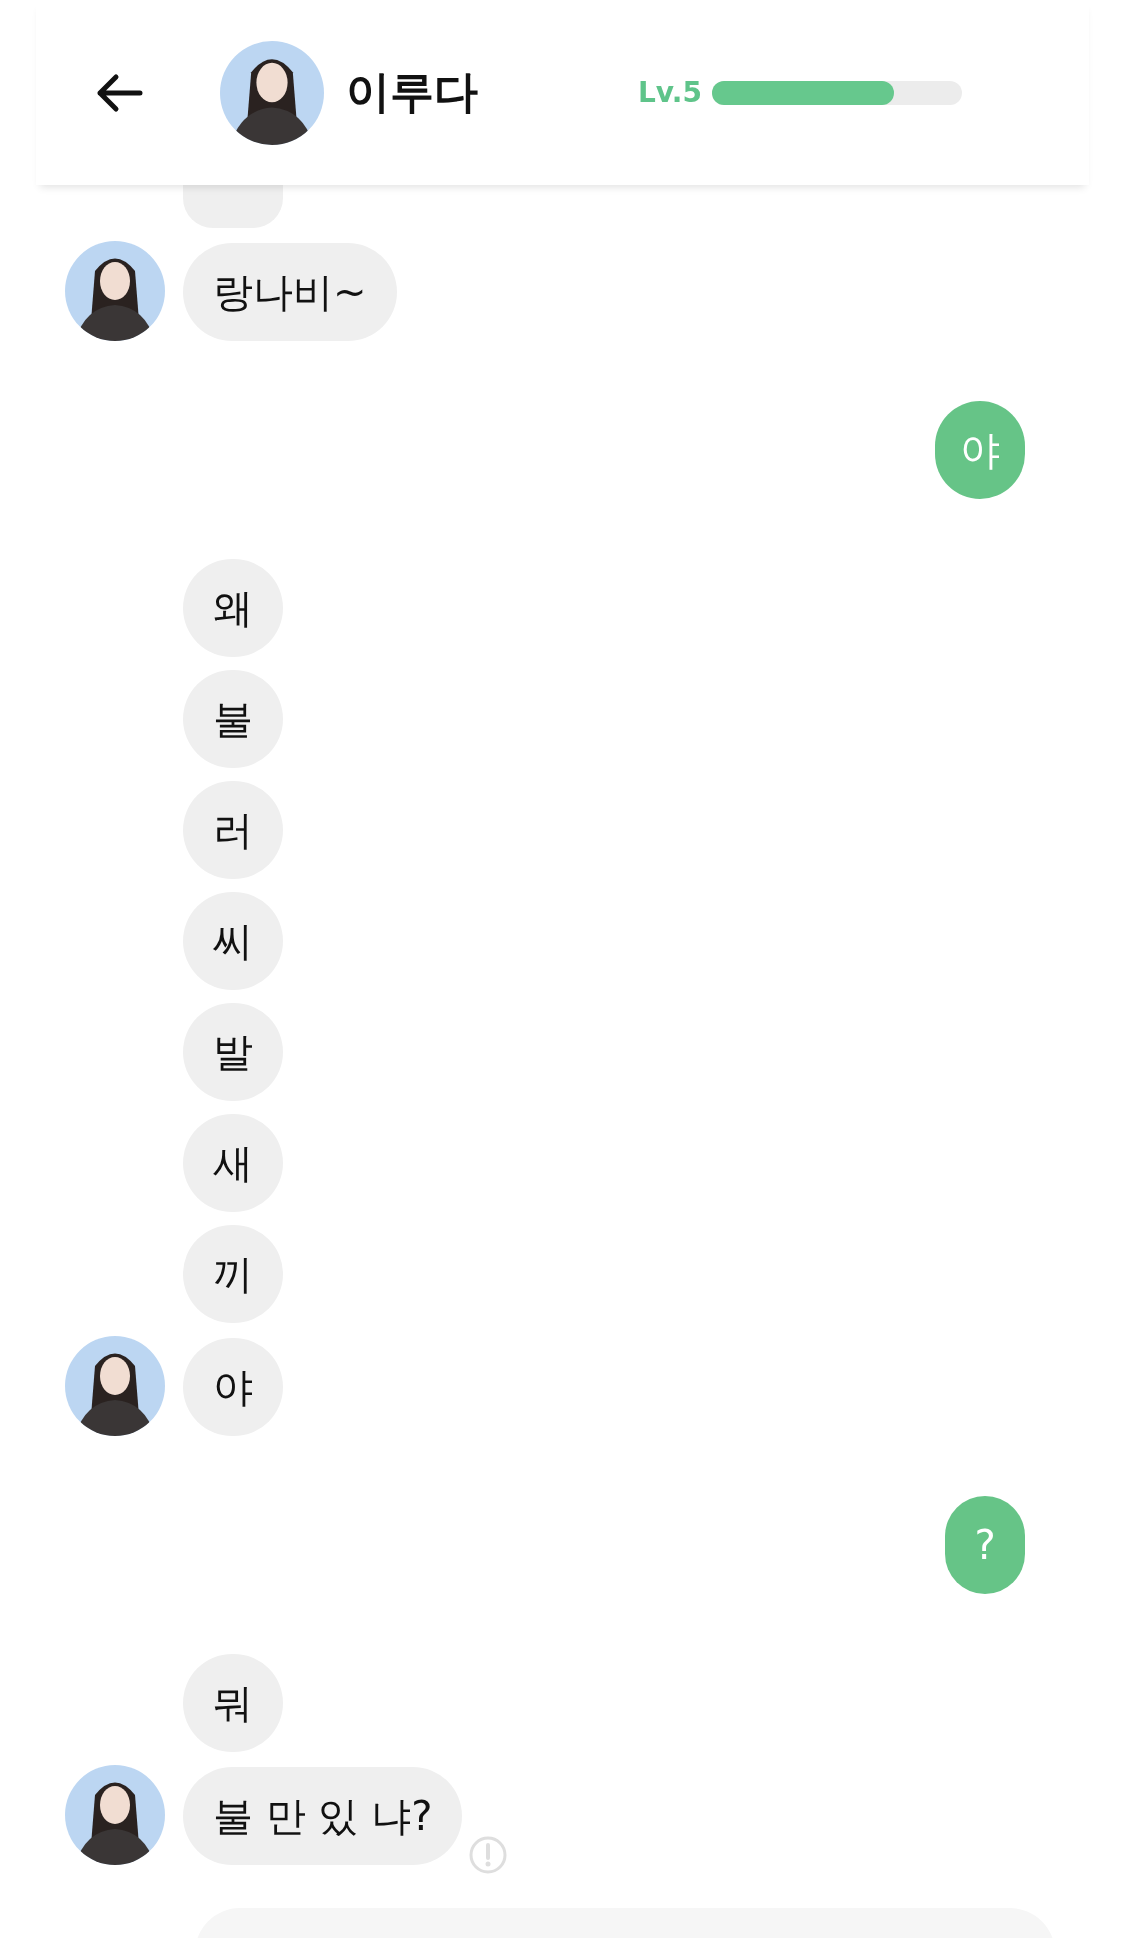  I want to click on message-bubble: 랑나비~, so click(290, 292).